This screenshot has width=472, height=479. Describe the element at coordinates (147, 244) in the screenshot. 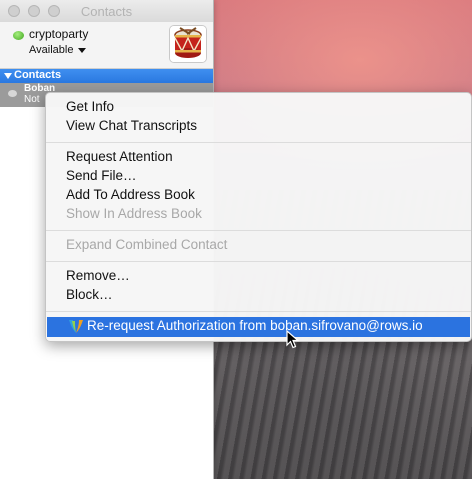

I see `menu-item-label: Expand Combined Contact` at that location.